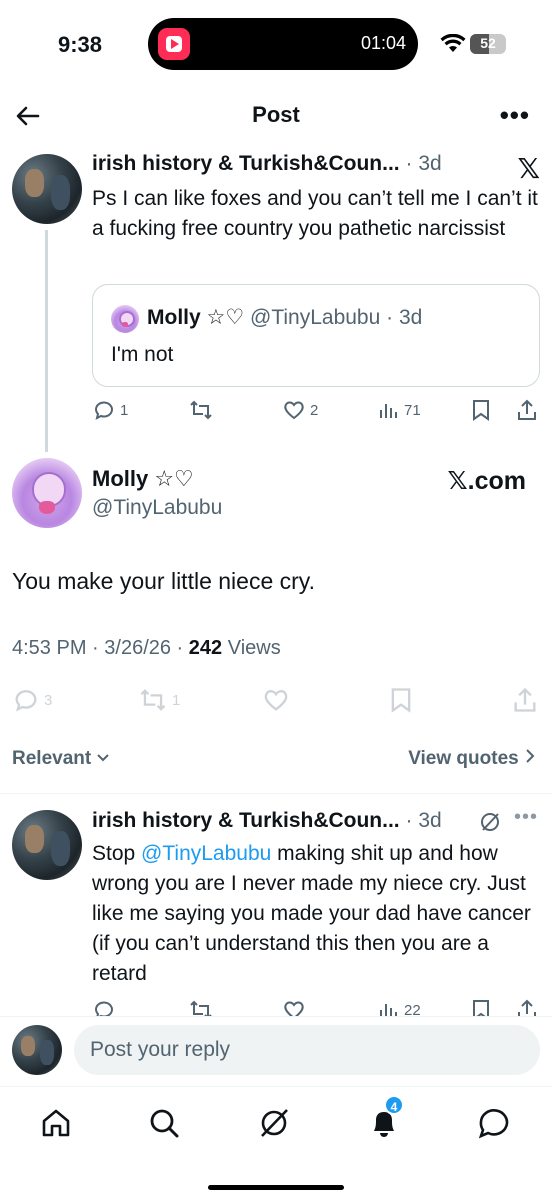  What do you see at coordinates (176, 700) in the screenshot?
I see `main-retweet-count: 1` at bounding box center [176, 700].